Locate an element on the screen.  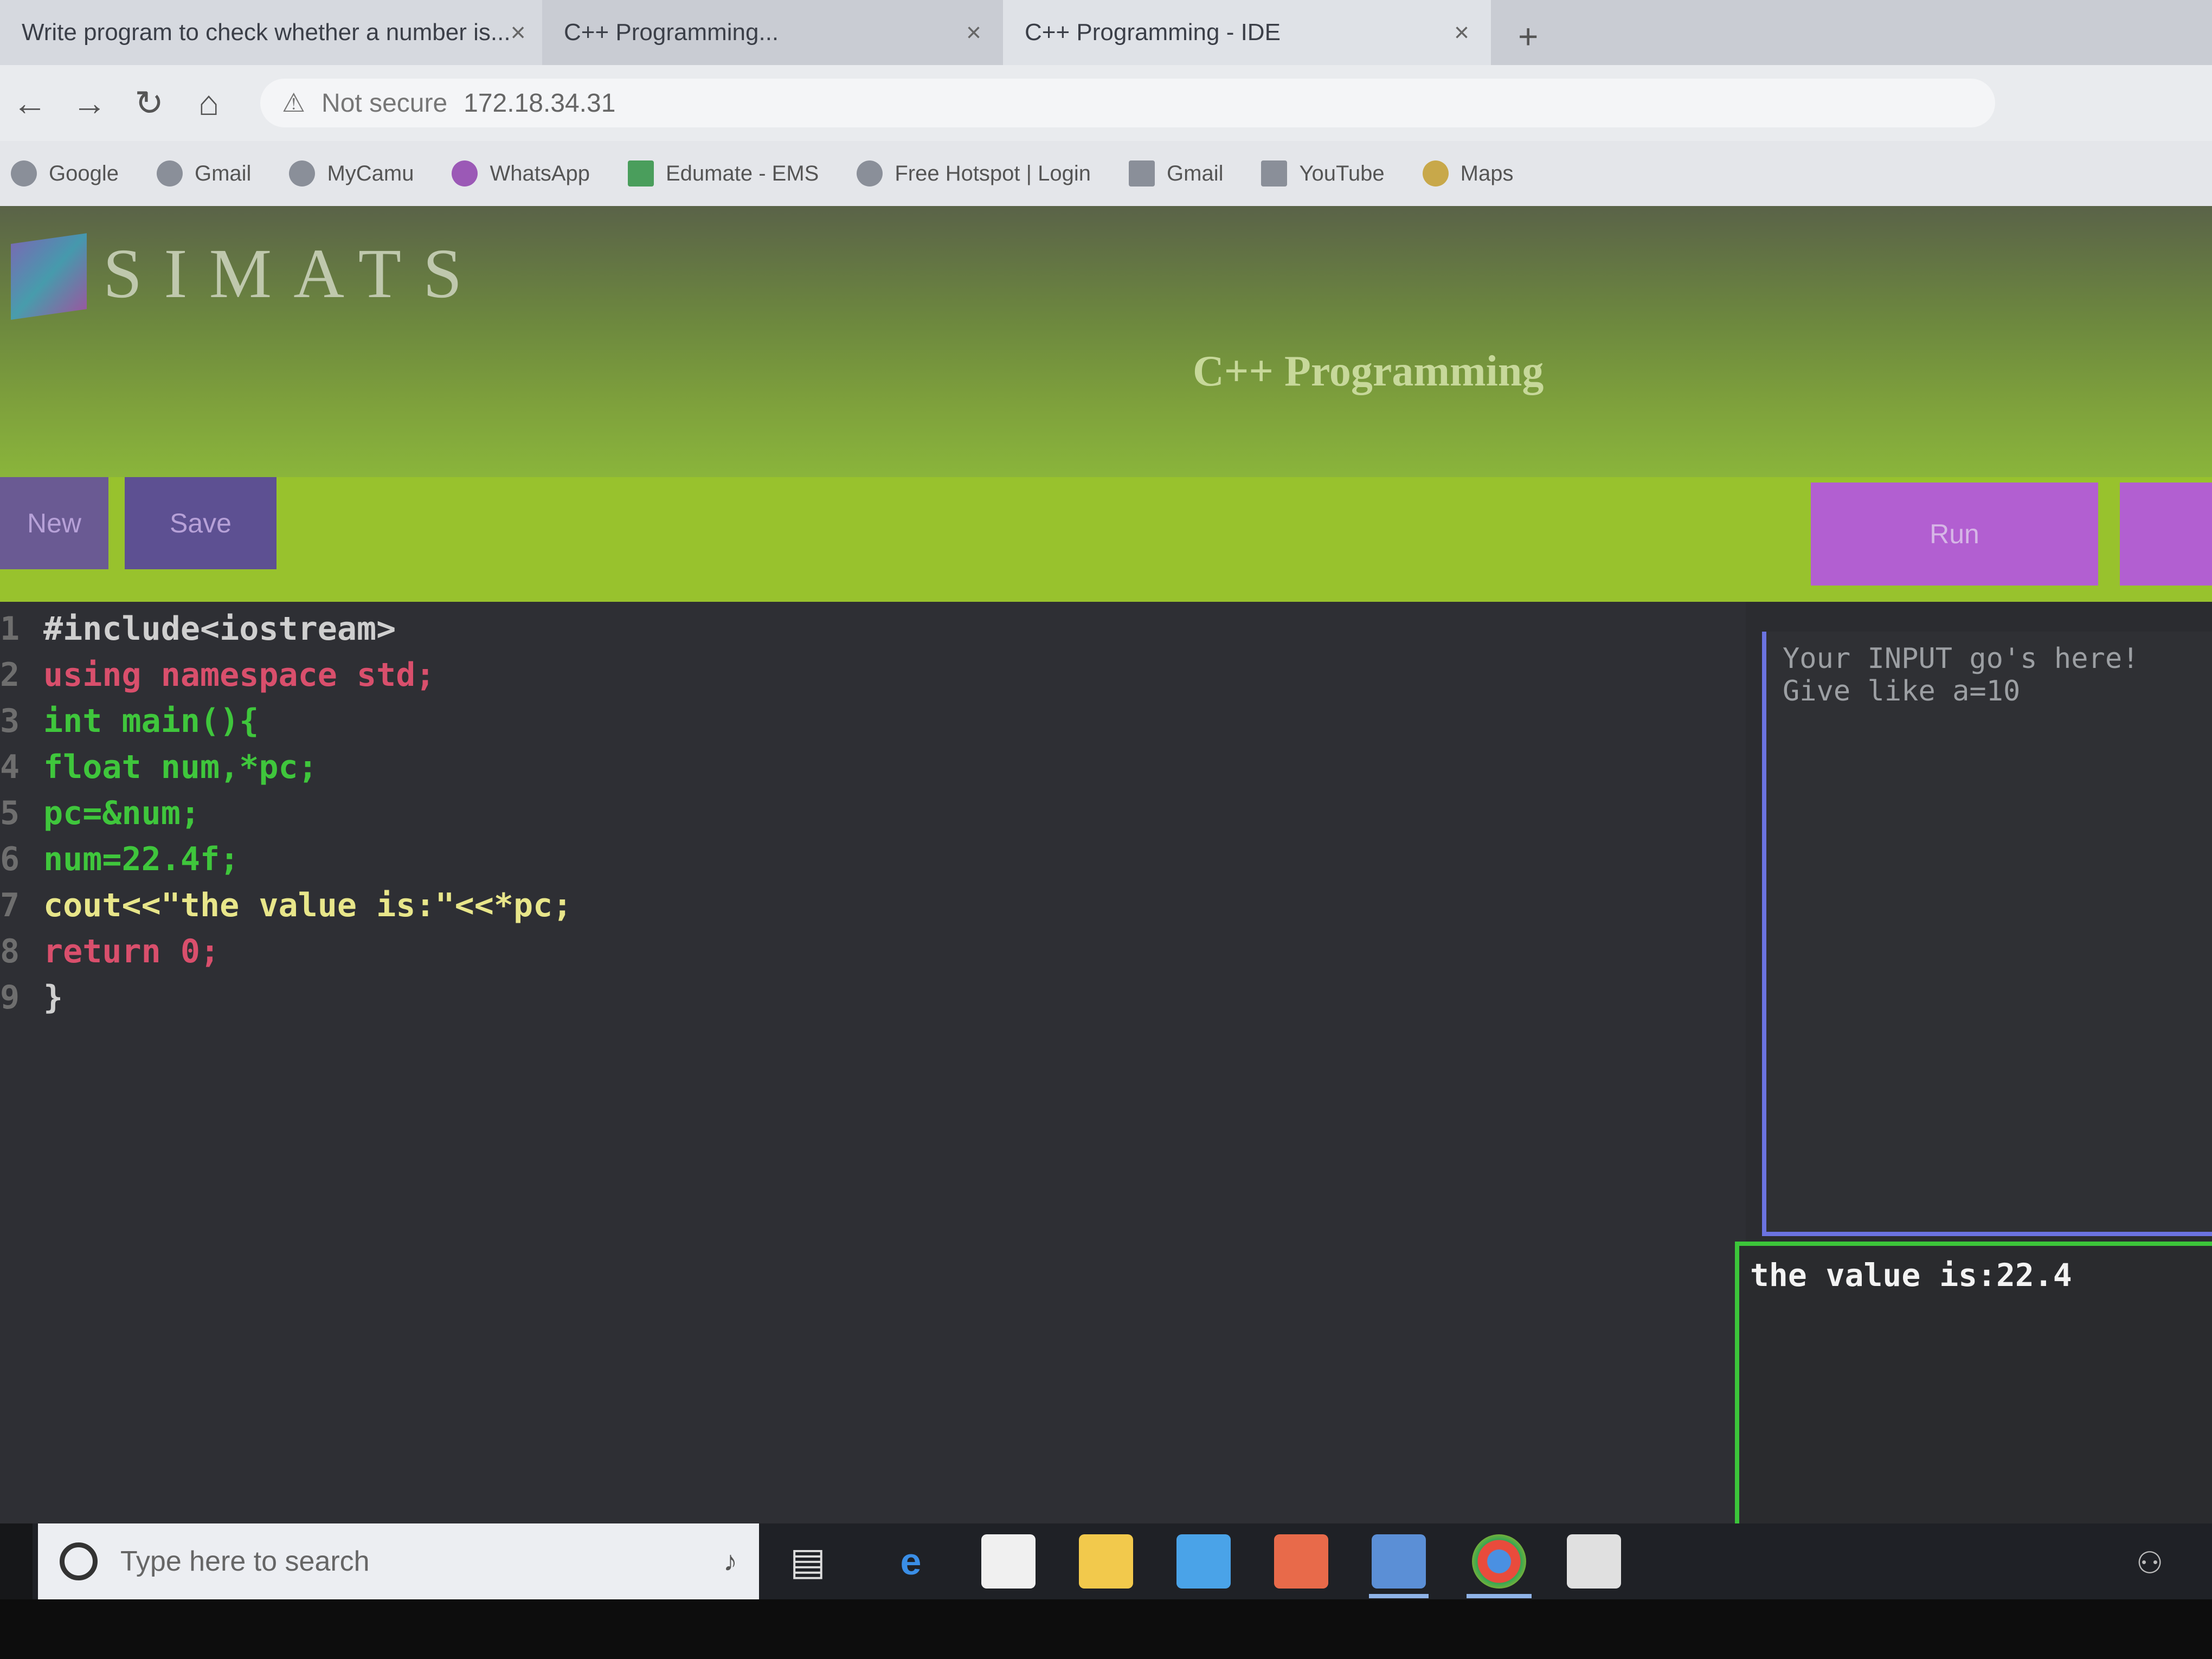
start-button is located at coordinates (16, 1561).